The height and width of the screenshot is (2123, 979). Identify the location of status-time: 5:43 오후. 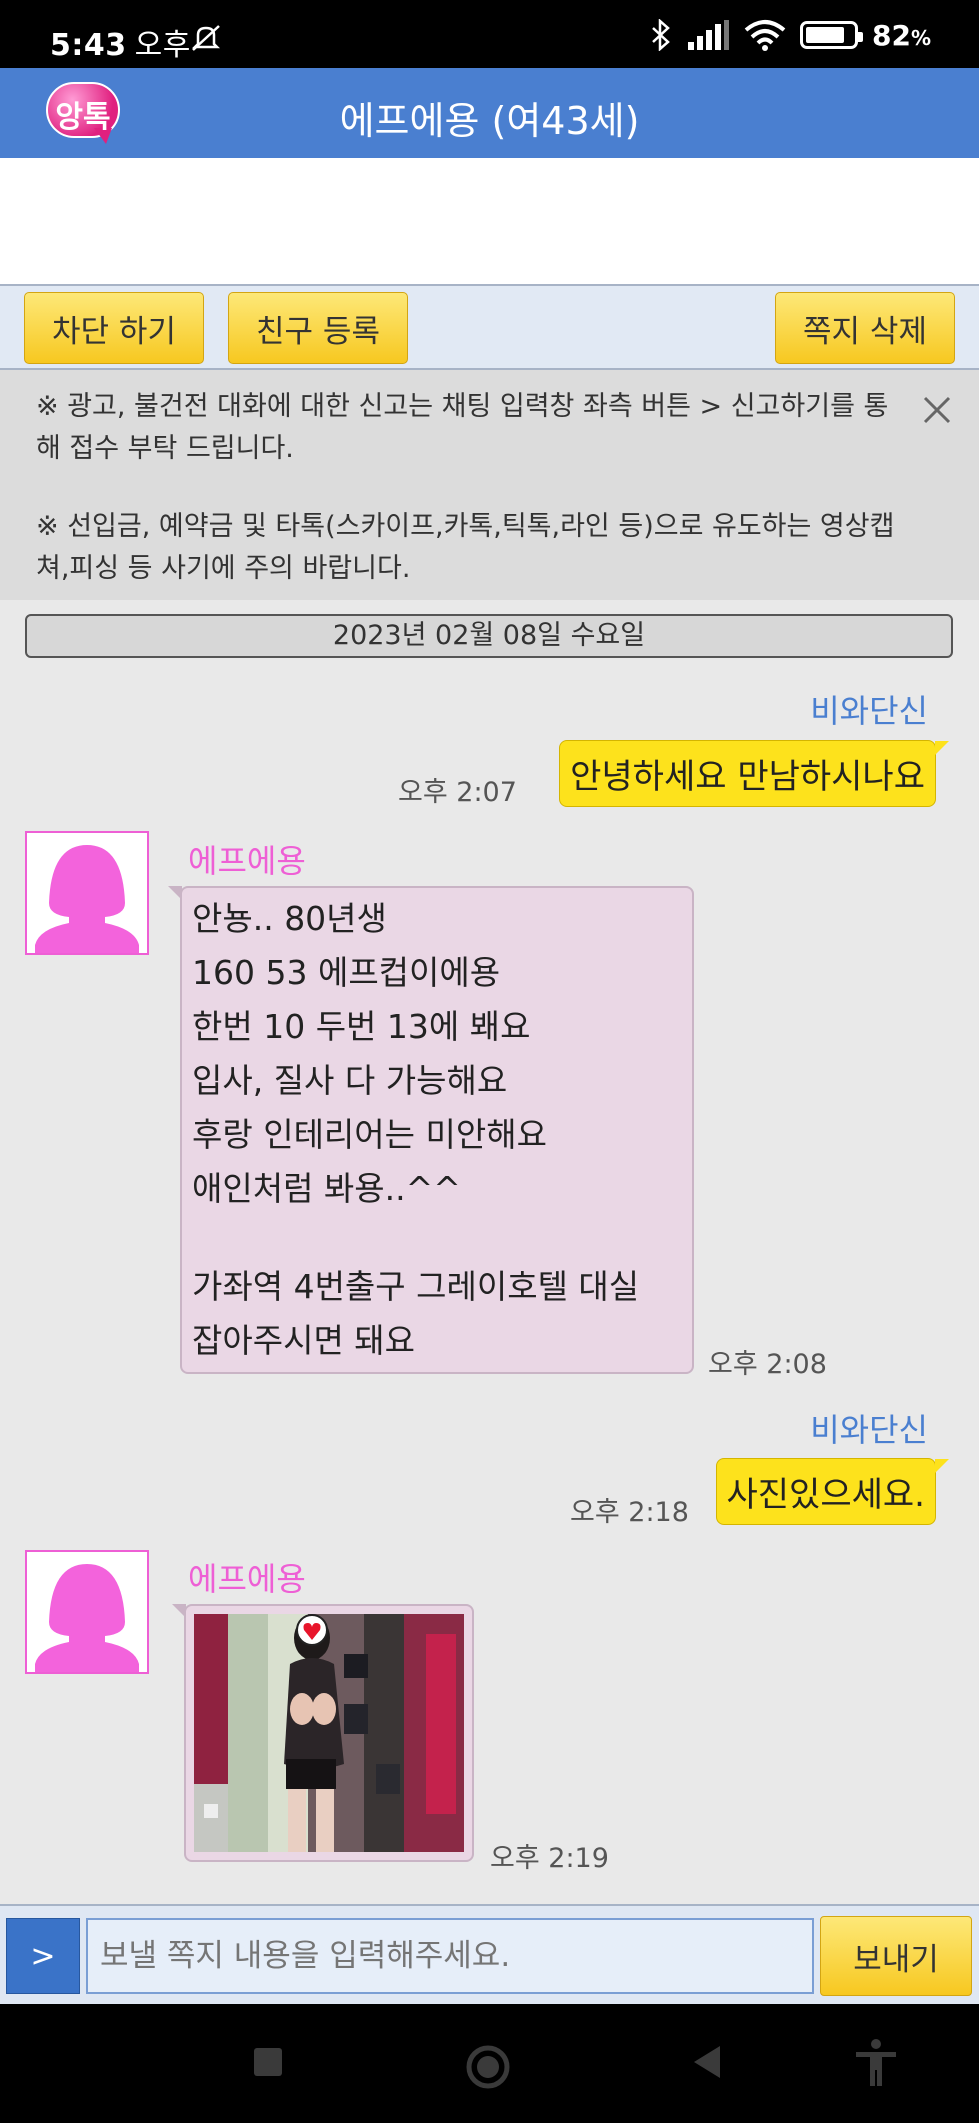
(120, 45).